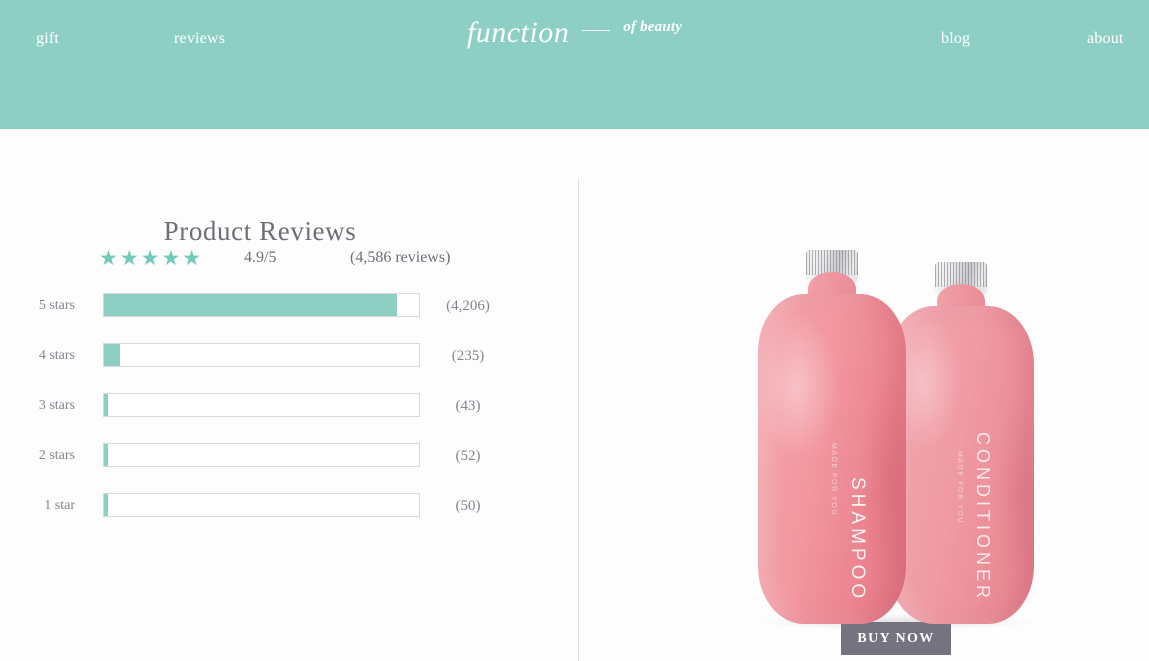  I want to click on shampoo-label: SHAMPOO, so click(857, 539).